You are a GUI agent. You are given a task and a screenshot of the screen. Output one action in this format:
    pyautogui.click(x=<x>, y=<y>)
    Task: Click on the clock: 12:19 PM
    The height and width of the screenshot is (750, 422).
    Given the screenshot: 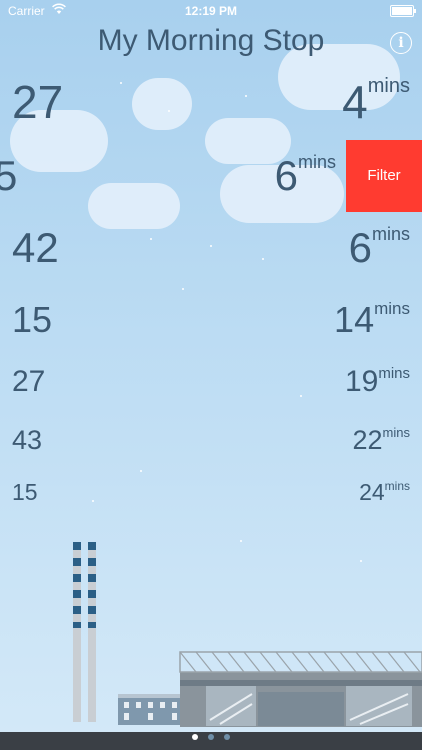 What is the action you would take?
    pyautogui.click(x=211, y=11)
    